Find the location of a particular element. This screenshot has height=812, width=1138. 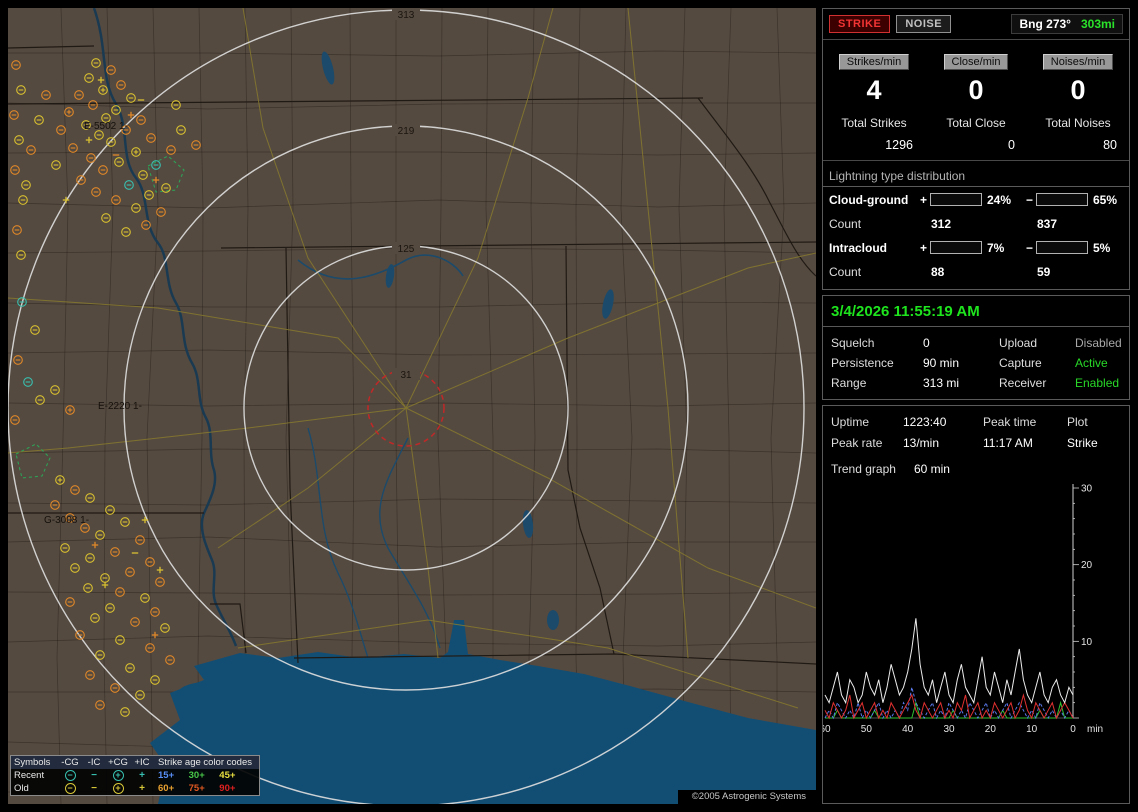

intracloud-label: Intracloud is located at coordinates (858, 247).